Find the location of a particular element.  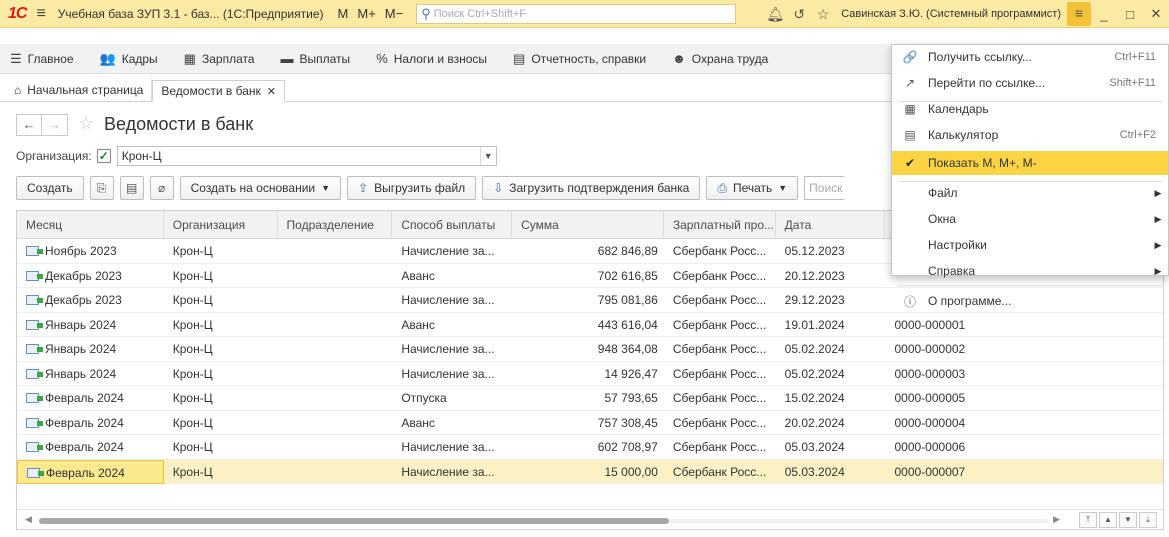

print-button: ⎙ Печать ▼ is located at coordinates (752, 188).